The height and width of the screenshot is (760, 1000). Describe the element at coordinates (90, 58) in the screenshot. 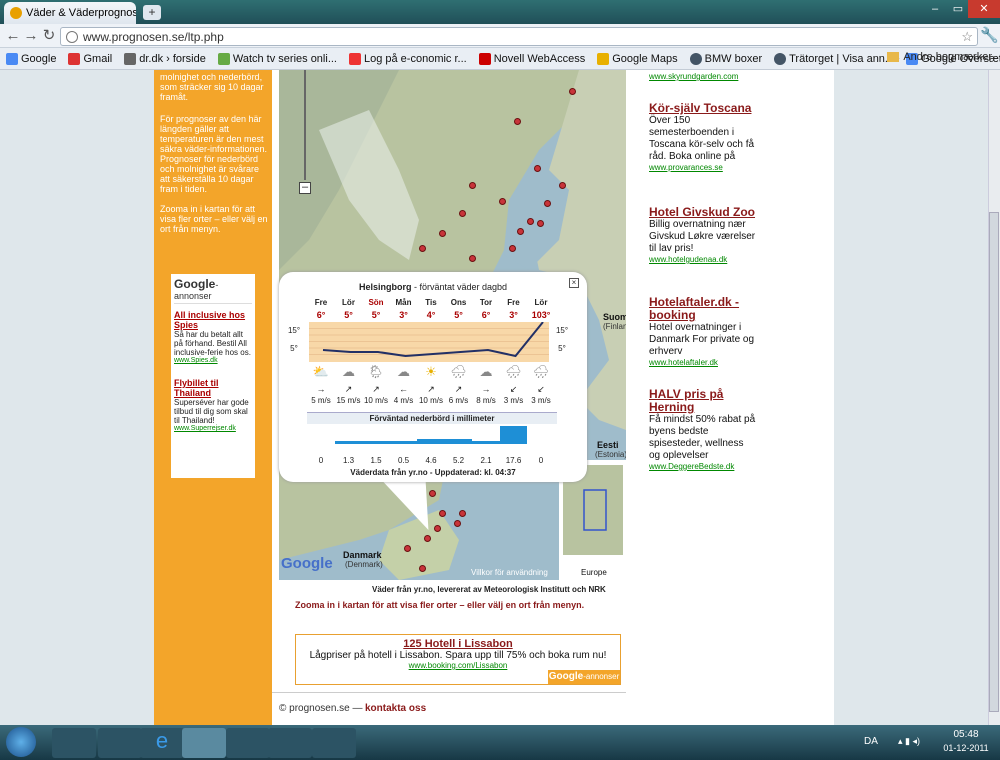

I see `bookmark-gmail: Gmail` at that location.